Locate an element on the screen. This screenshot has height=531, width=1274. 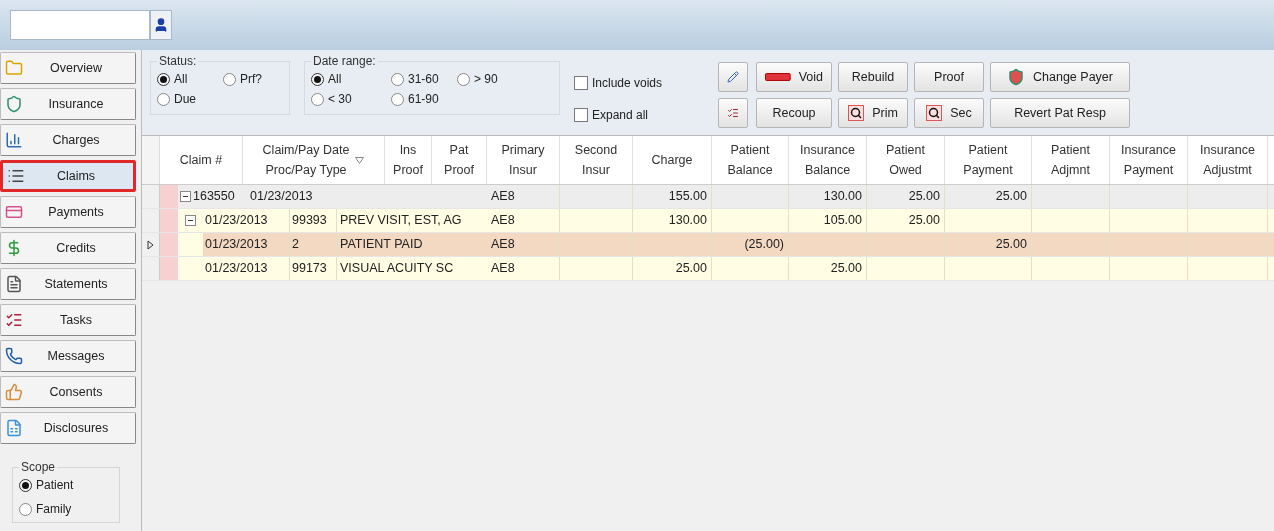
table-cell-text: VISUAL ACUITY SC is located at coordinates (397, 269).